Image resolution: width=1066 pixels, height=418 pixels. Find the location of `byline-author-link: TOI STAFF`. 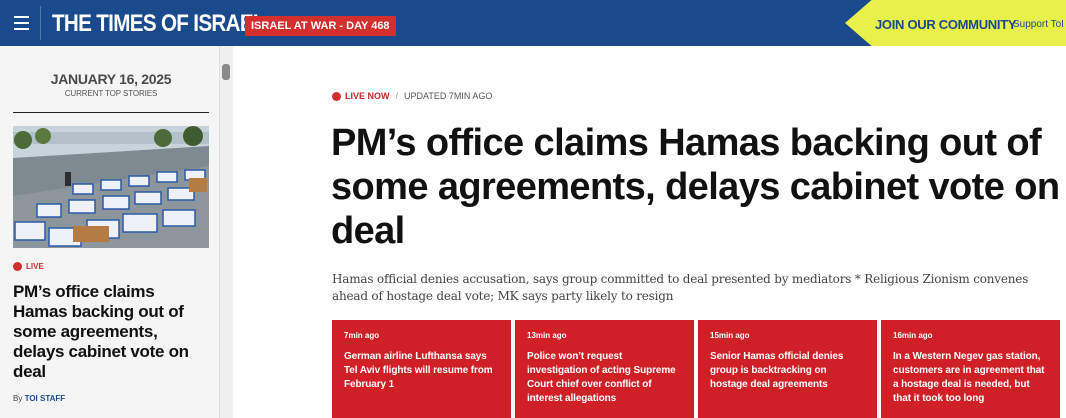

byline-author-link: TOI STAFF is located at coordinates (45, 398).